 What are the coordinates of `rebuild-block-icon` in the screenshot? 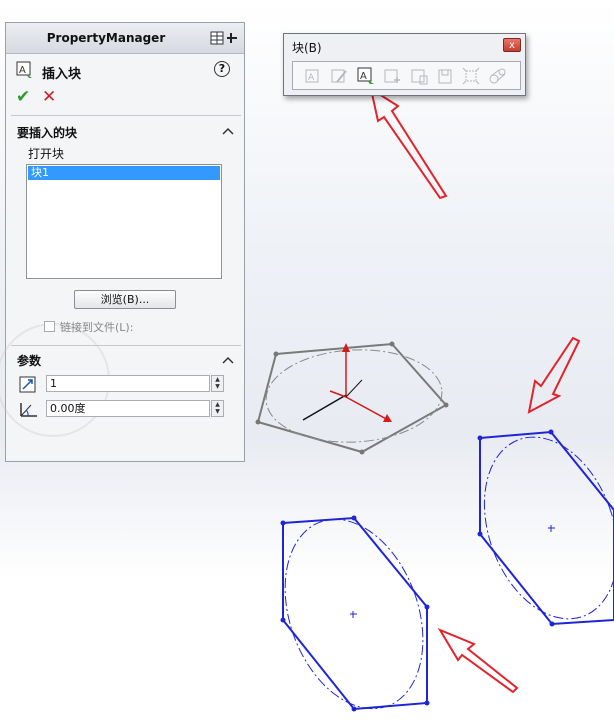 It's located at (419, 76).